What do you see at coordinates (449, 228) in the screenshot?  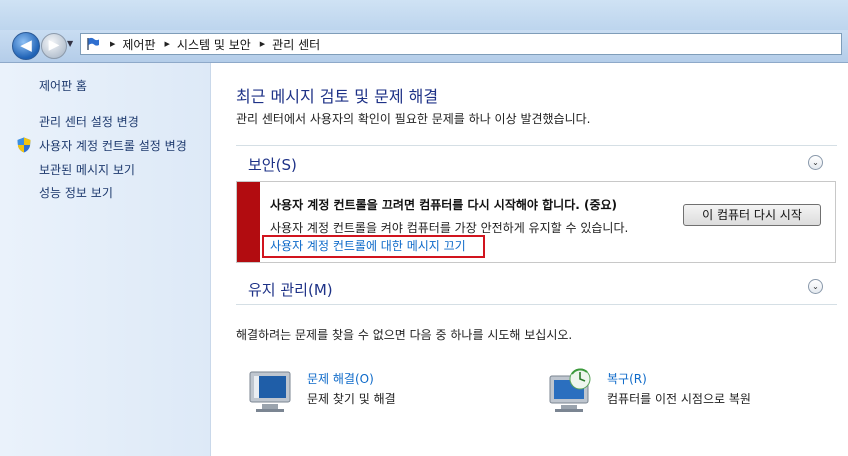 I see `alert-description: 사용자 계정 컨트롤을 켜야 컴퓨터를 가장 안전하게 유지할 수 있습니다.` at bounding box center [449, 228].